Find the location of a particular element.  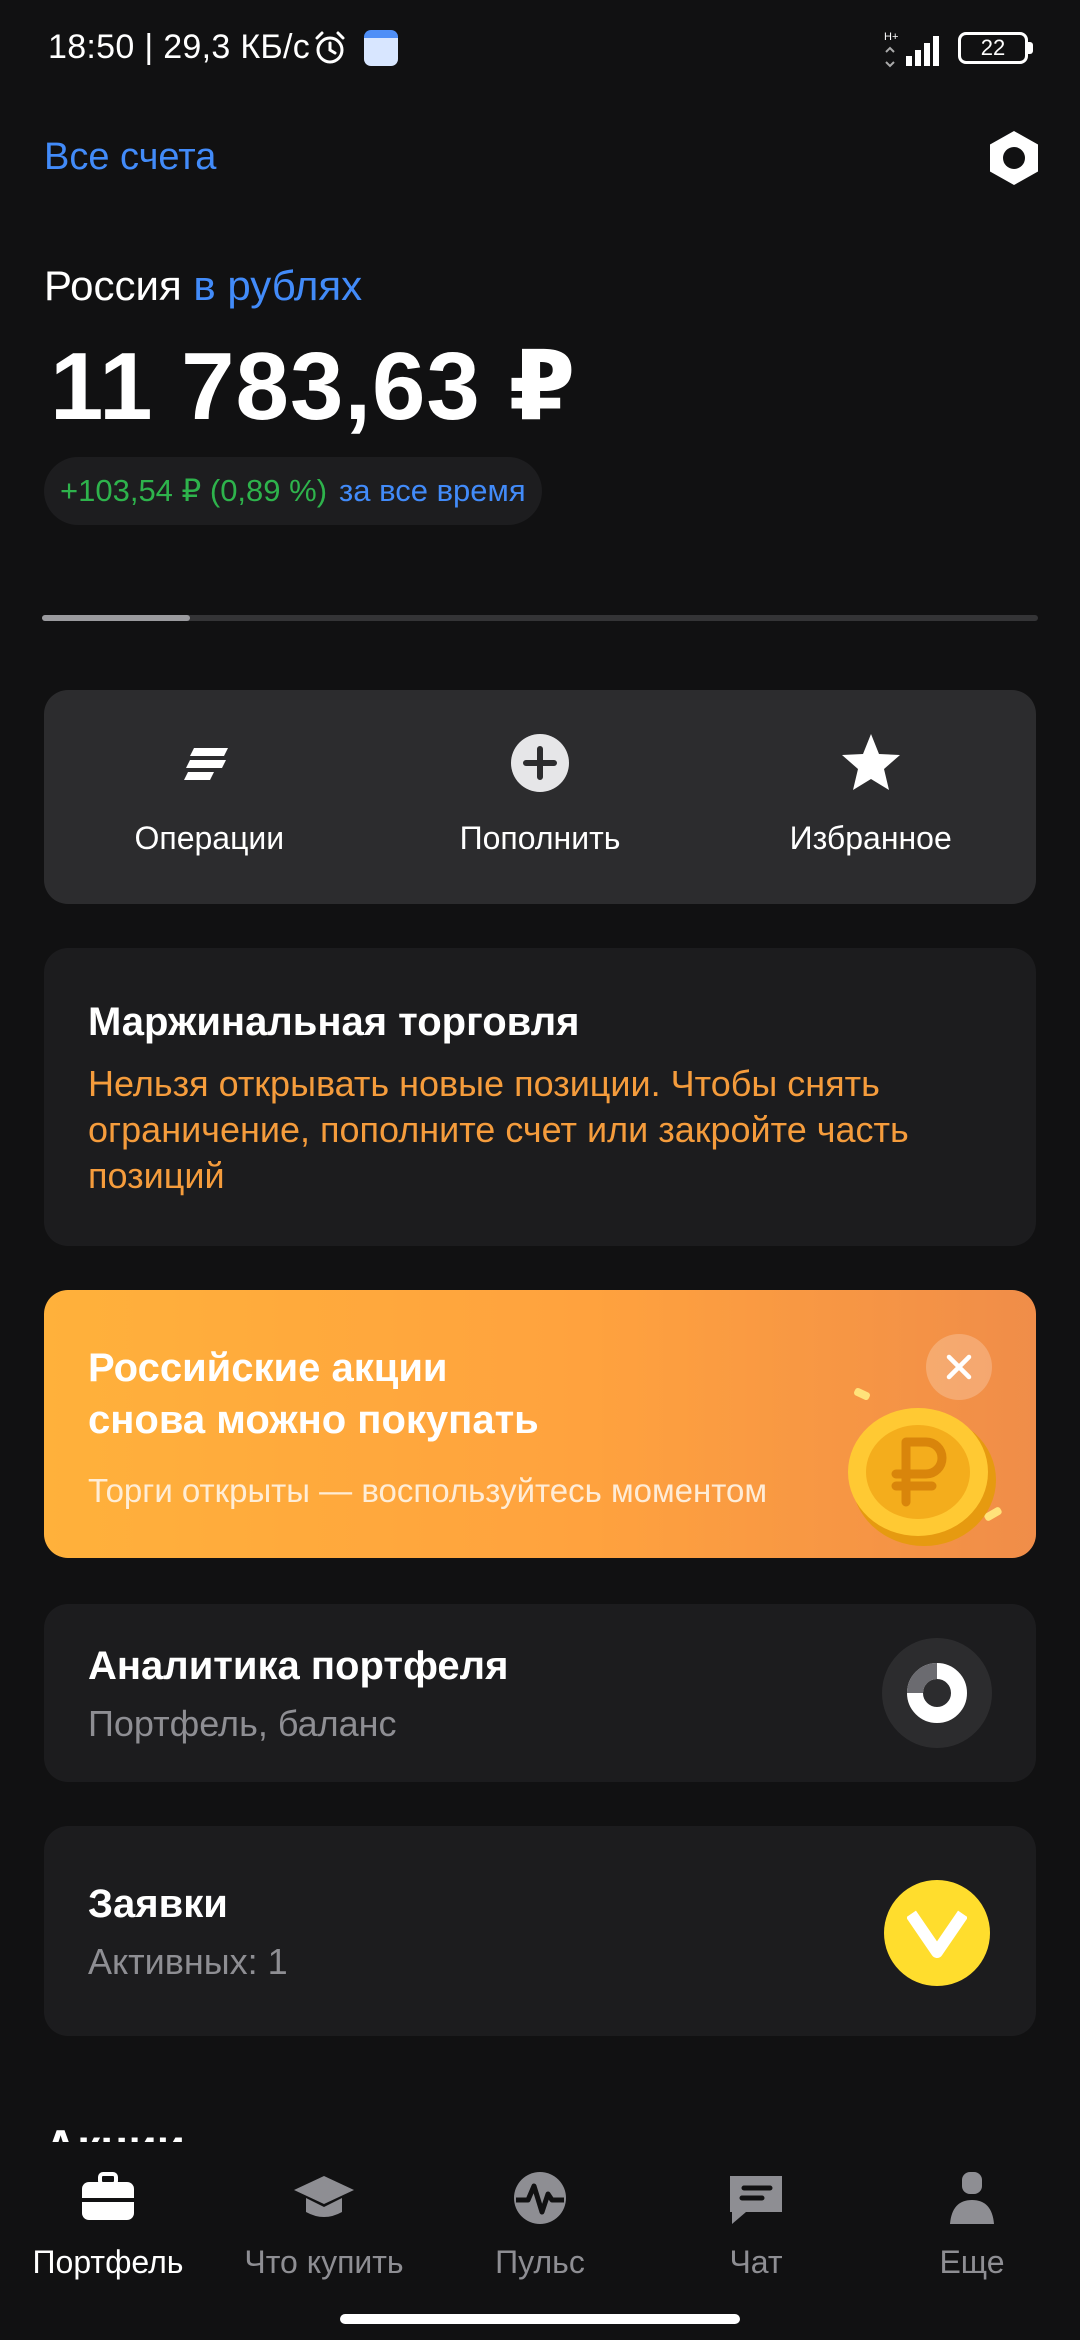

orders-icon-badge is located at coordinates (937, 1933).